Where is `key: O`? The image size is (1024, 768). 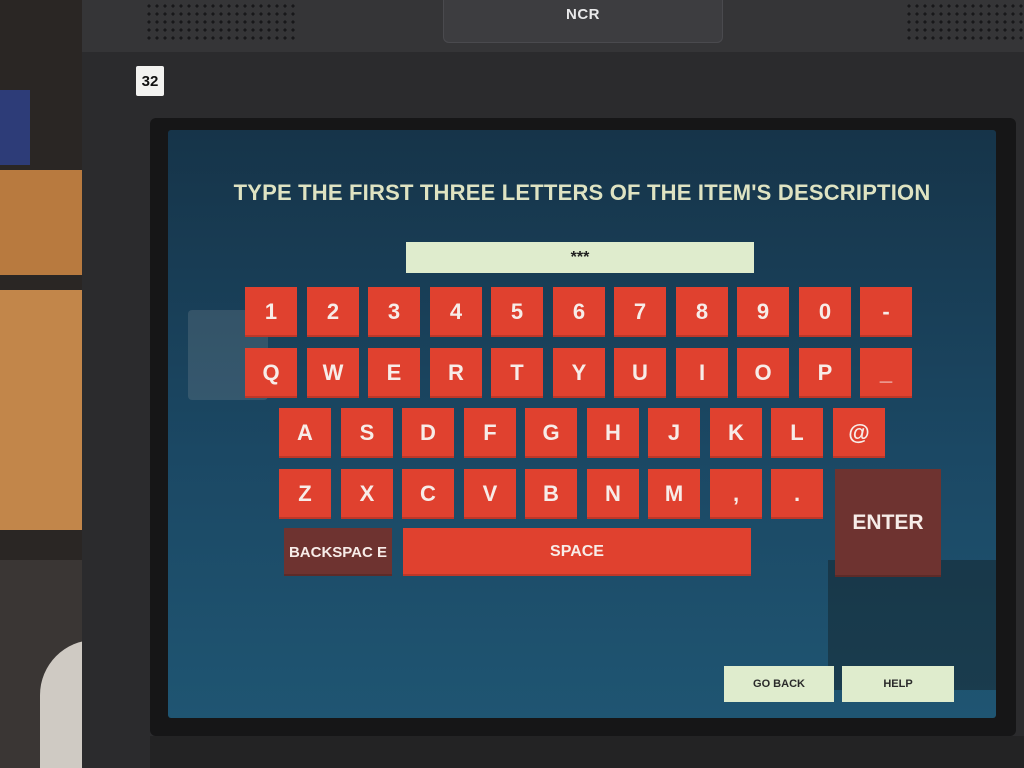
key: O is located at coordinates (763, 373).